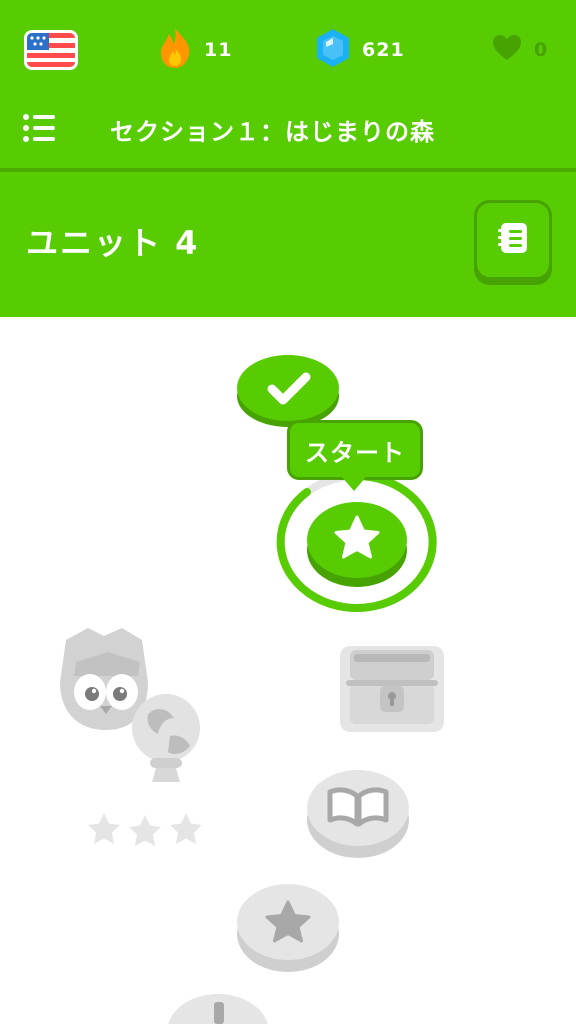 Image resolution: width=576 pixels, height=1024 pixels. I want to click on gems-count: 621, so click(383, 50).